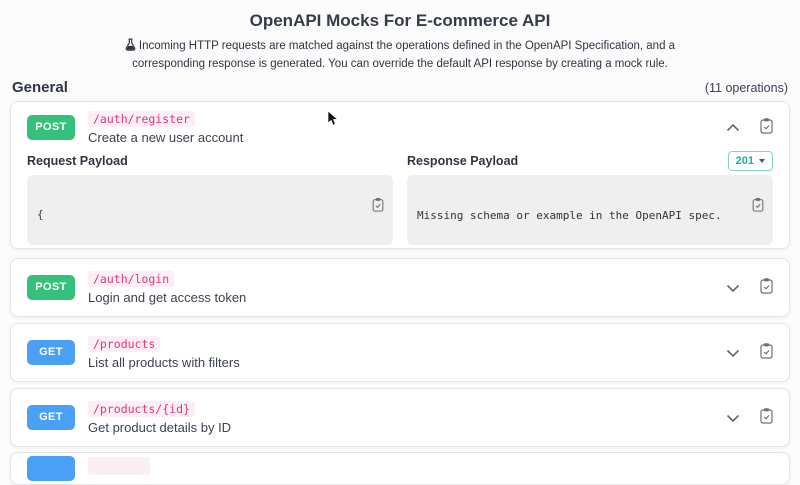  What do you see at coordinates (463, 160) in the screenshot?
I see `response-payload-label: Response Payload` at bounding box center [463, 160].